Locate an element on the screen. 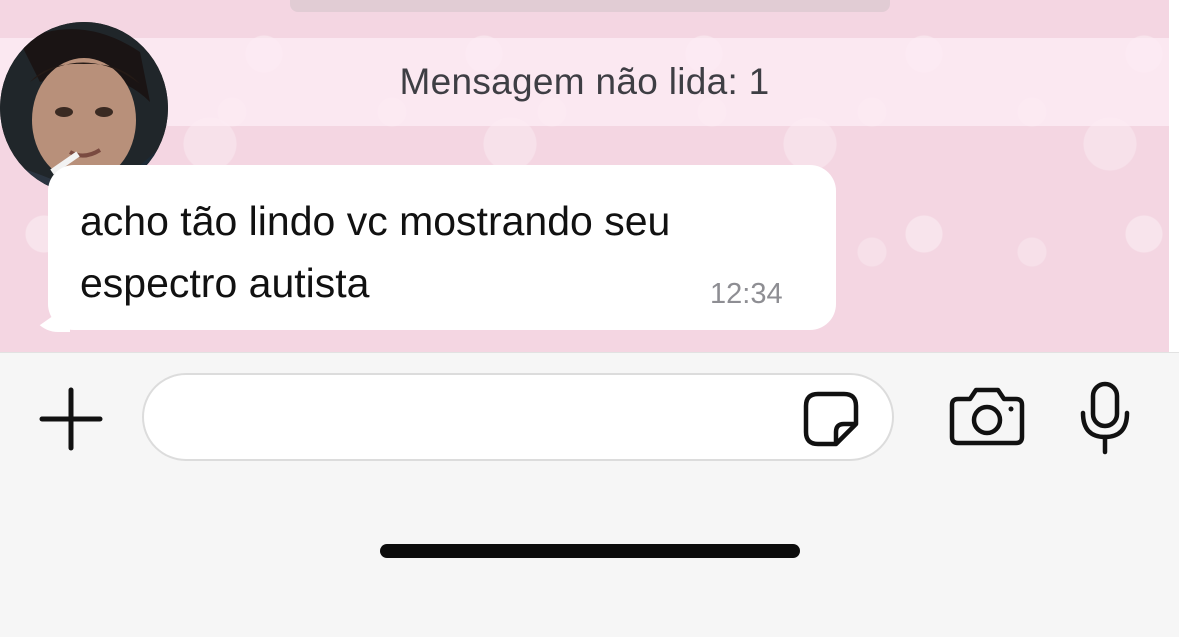 This screenshot has height=637, width=1179. plus-icon is located at coordinates (71, 419).